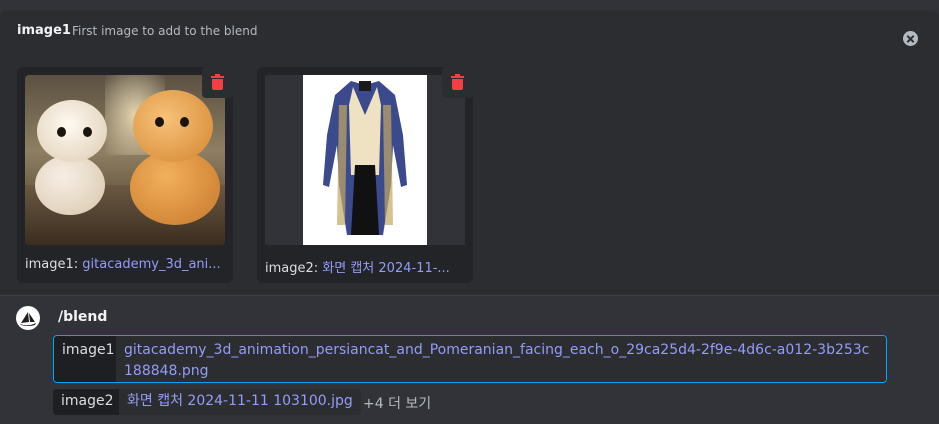  Describe the element at coordinates (469, 28) in the screenshot. I see `option-header: image1 First image to add to the blend` at that location.